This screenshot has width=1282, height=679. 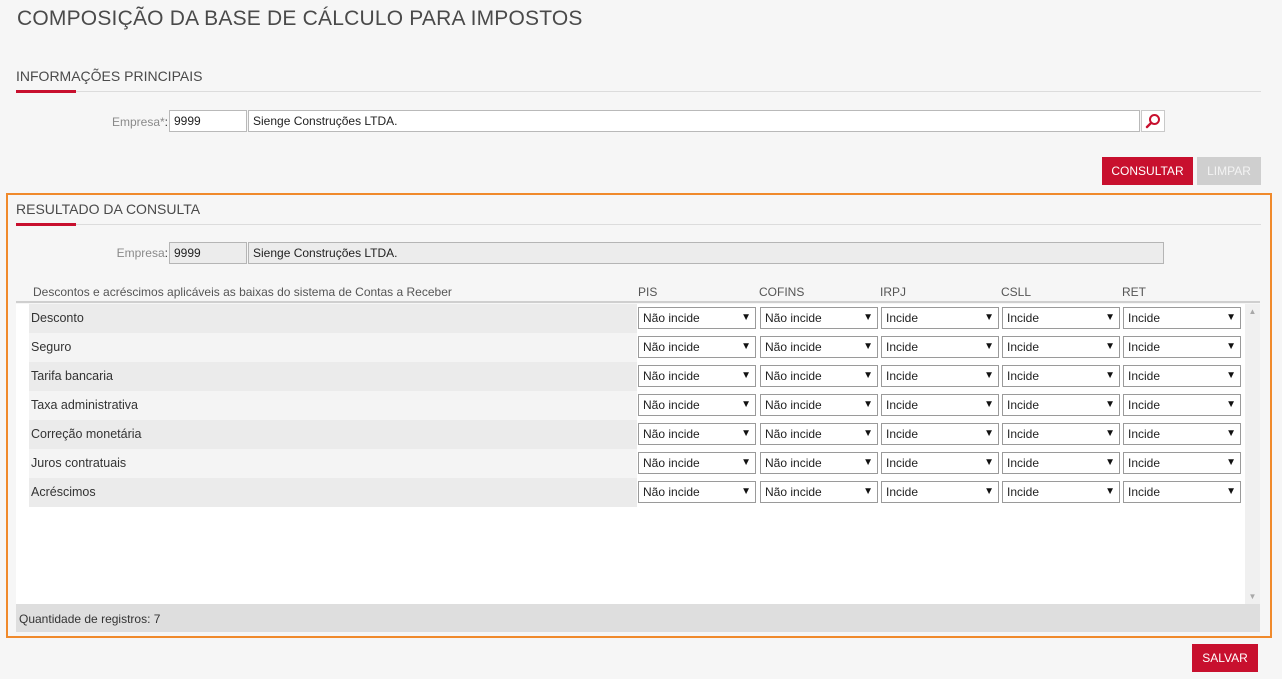 What do you see at coordinates (638, 80) in the screenshot?
I see `main-info-section-header: INFORMAÇÕES PRINCIPAIS` at bounding box center [638, 80].